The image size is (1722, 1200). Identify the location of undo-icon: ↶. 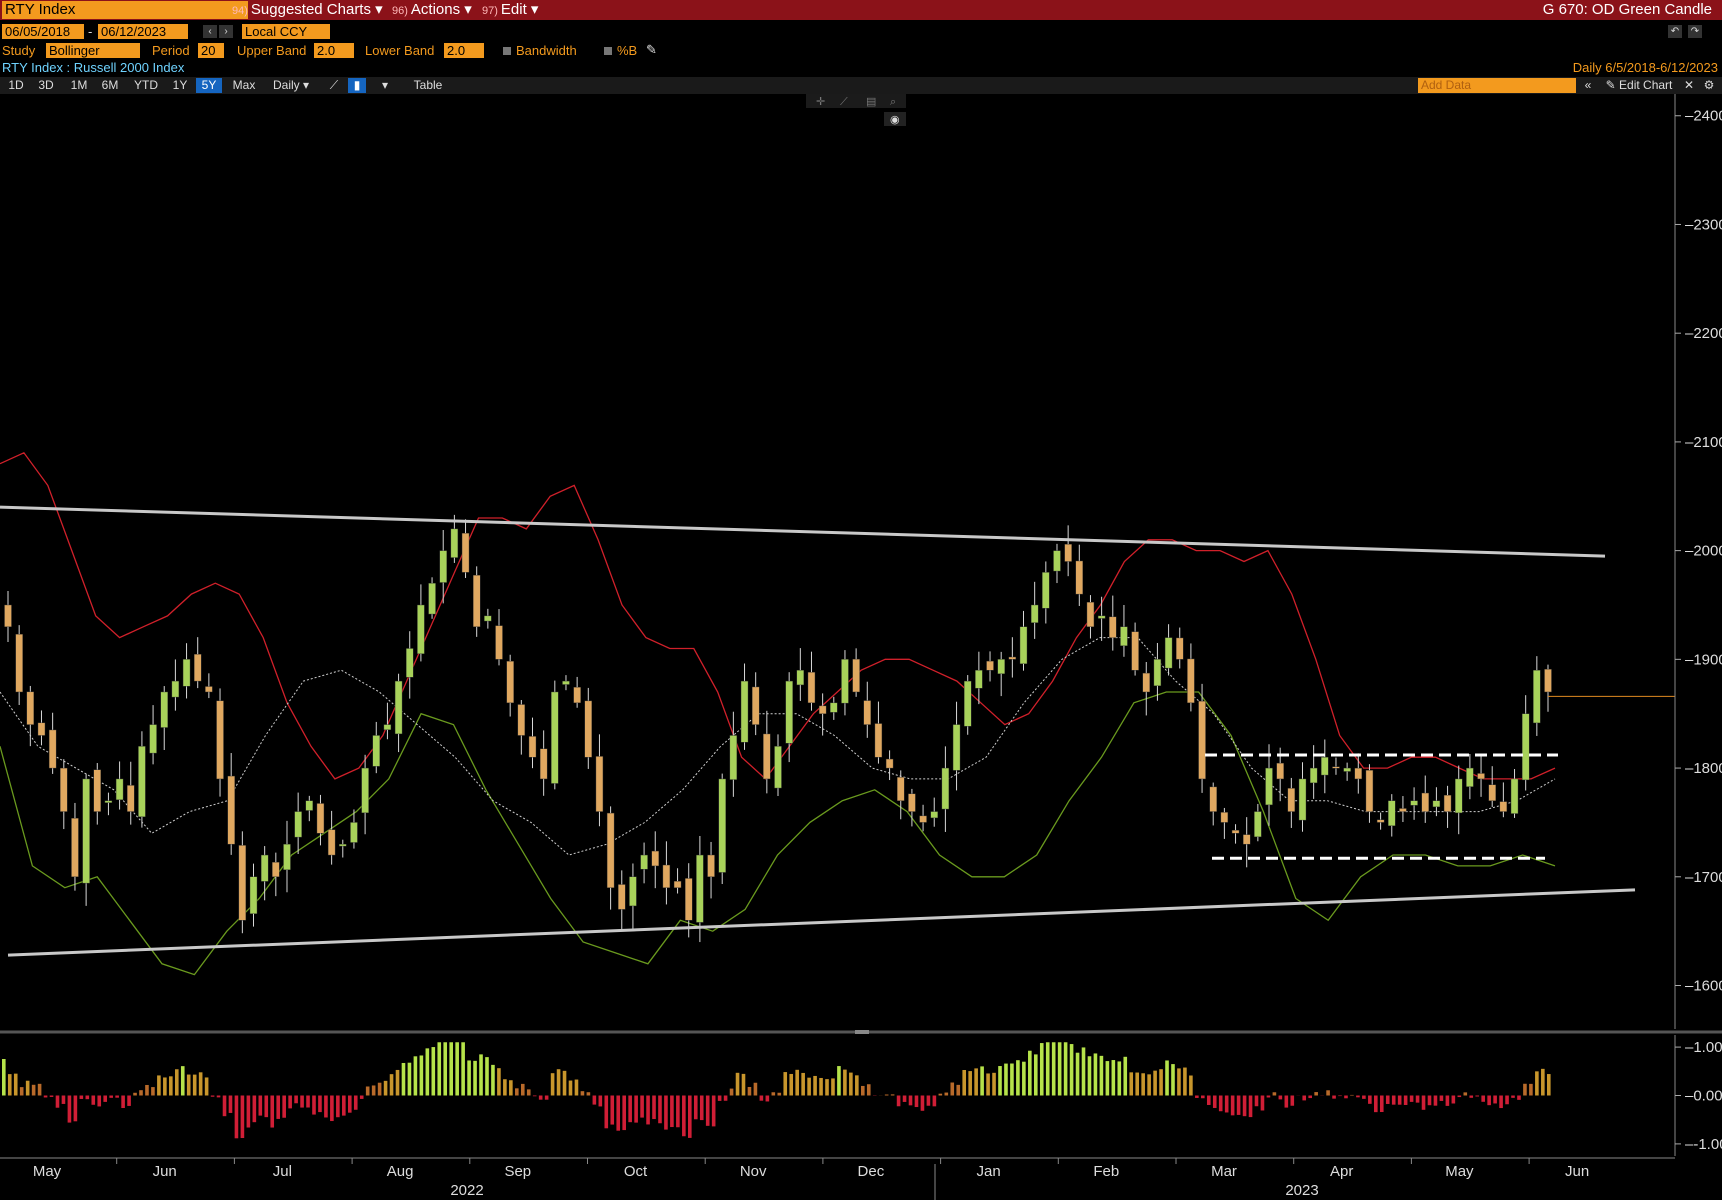
(1675, 31).